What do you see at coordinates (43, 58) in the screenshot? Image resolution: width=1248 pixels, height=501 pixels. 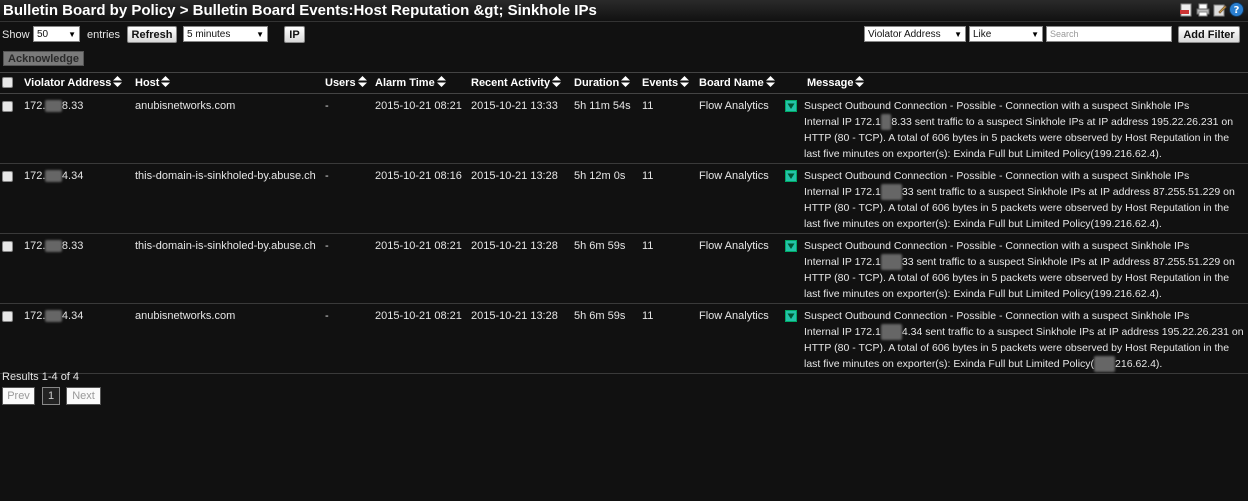 I see `acknowledge-button: Acknowledge` at bounding box center [43, 58].